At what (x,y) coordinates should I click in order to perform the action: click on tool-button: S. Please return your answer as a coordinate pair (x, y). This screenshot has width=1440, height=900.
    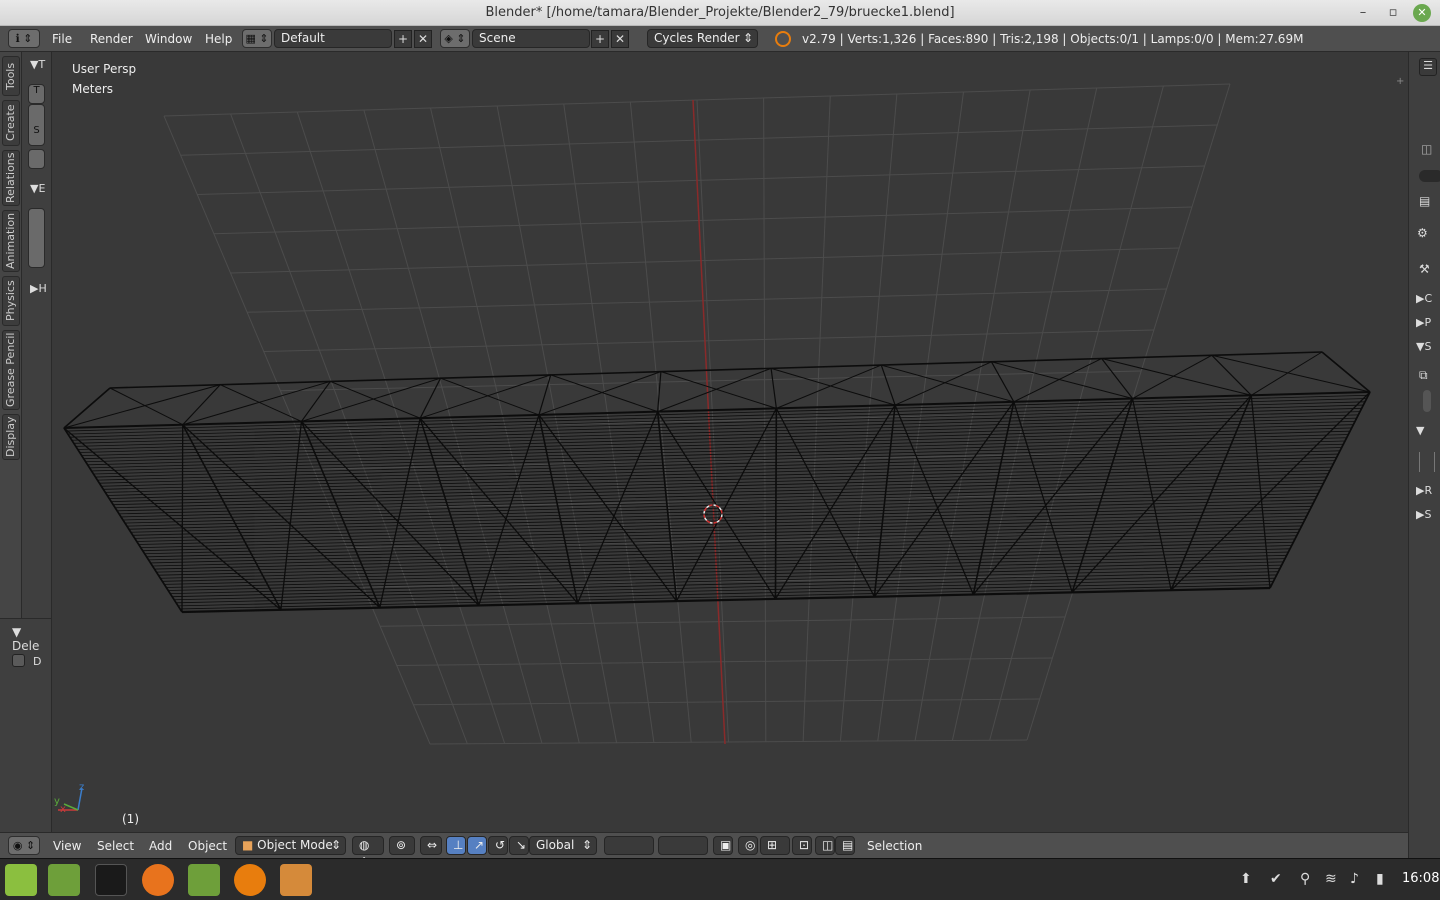
    Looking at the image, I should click on (36, 125).